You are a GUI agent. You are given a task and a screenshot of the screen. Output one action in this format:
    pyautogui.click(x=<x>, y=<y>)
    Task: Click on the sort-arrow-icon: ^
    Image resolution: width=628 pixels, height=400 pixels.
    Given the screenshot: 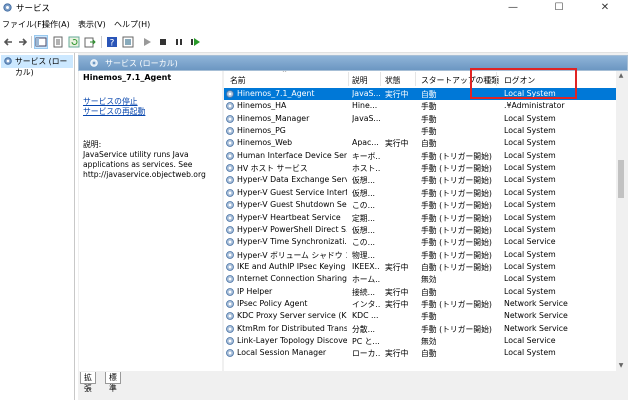 What is the action you would take?
    pyautogui.click(x=285, y=74)
    